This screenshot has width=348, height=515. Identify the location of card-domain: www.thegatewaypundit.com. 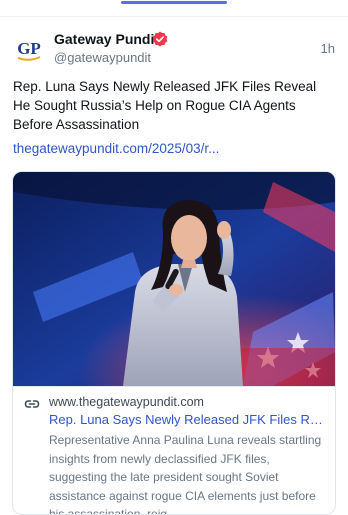
(126, 402).